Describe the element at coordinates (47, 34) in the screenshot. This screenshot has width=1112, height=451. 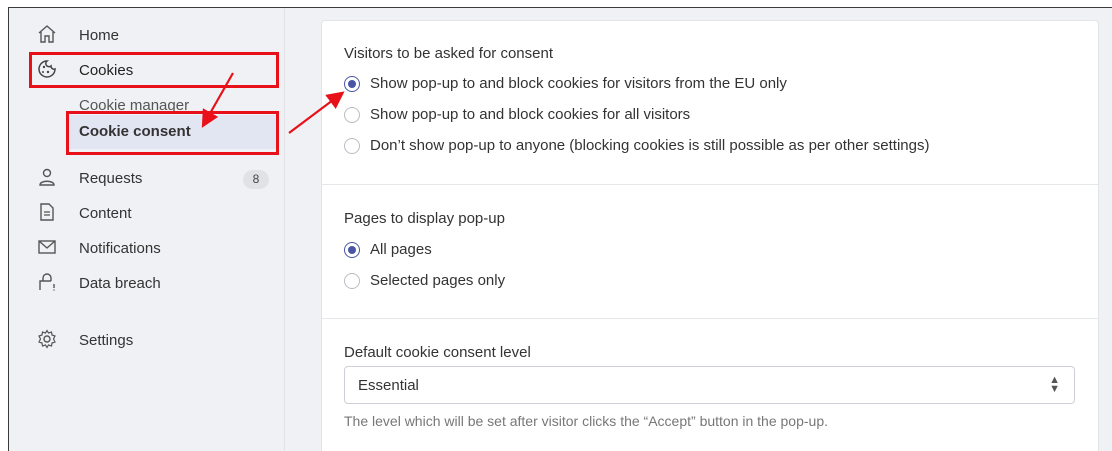
I see `home-icon` at that location.